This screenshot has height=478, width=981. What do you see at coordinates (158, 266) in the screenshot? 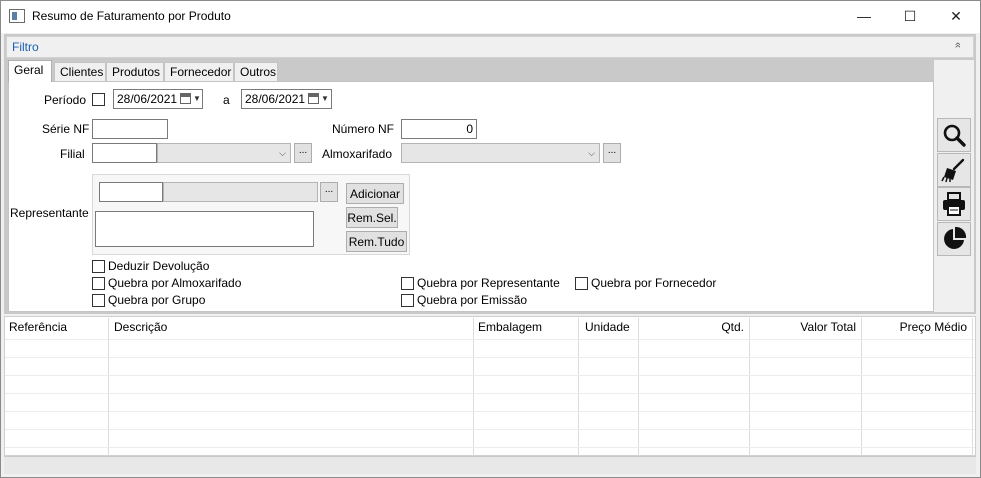
I see `deduzir-devolucao-label: Deduzir Devolução` at bounding box center [158, 266].